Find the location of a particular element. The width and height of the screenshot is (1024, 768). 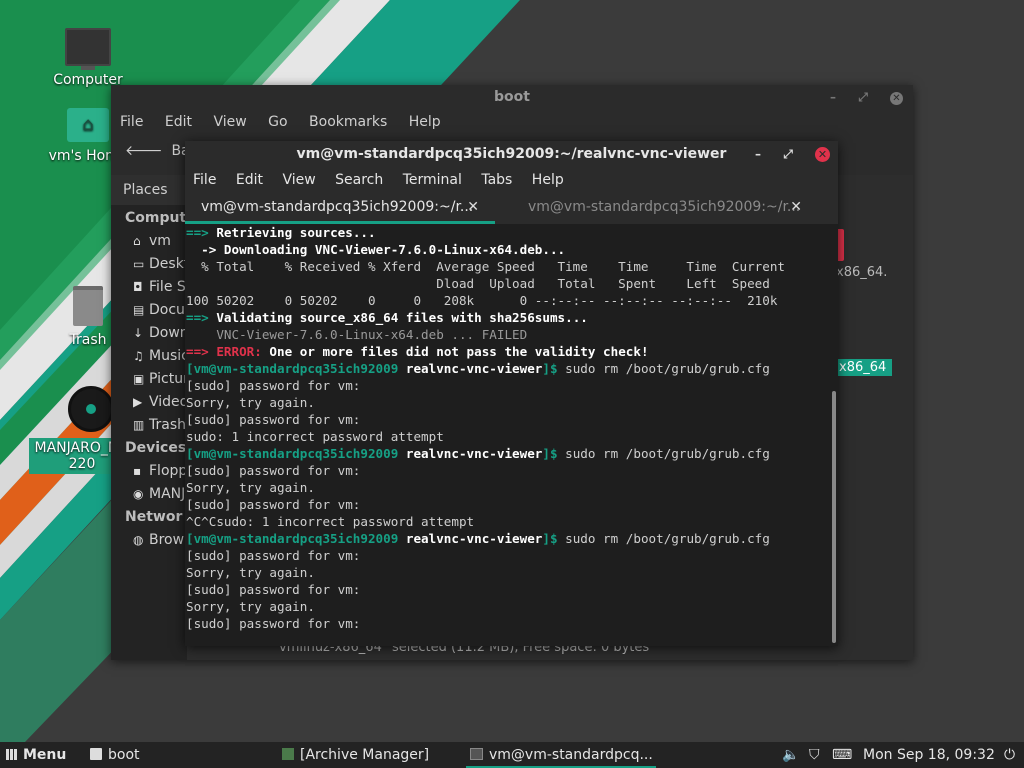

filesystem-icon: ◘ is located at coordinates (138, 287).